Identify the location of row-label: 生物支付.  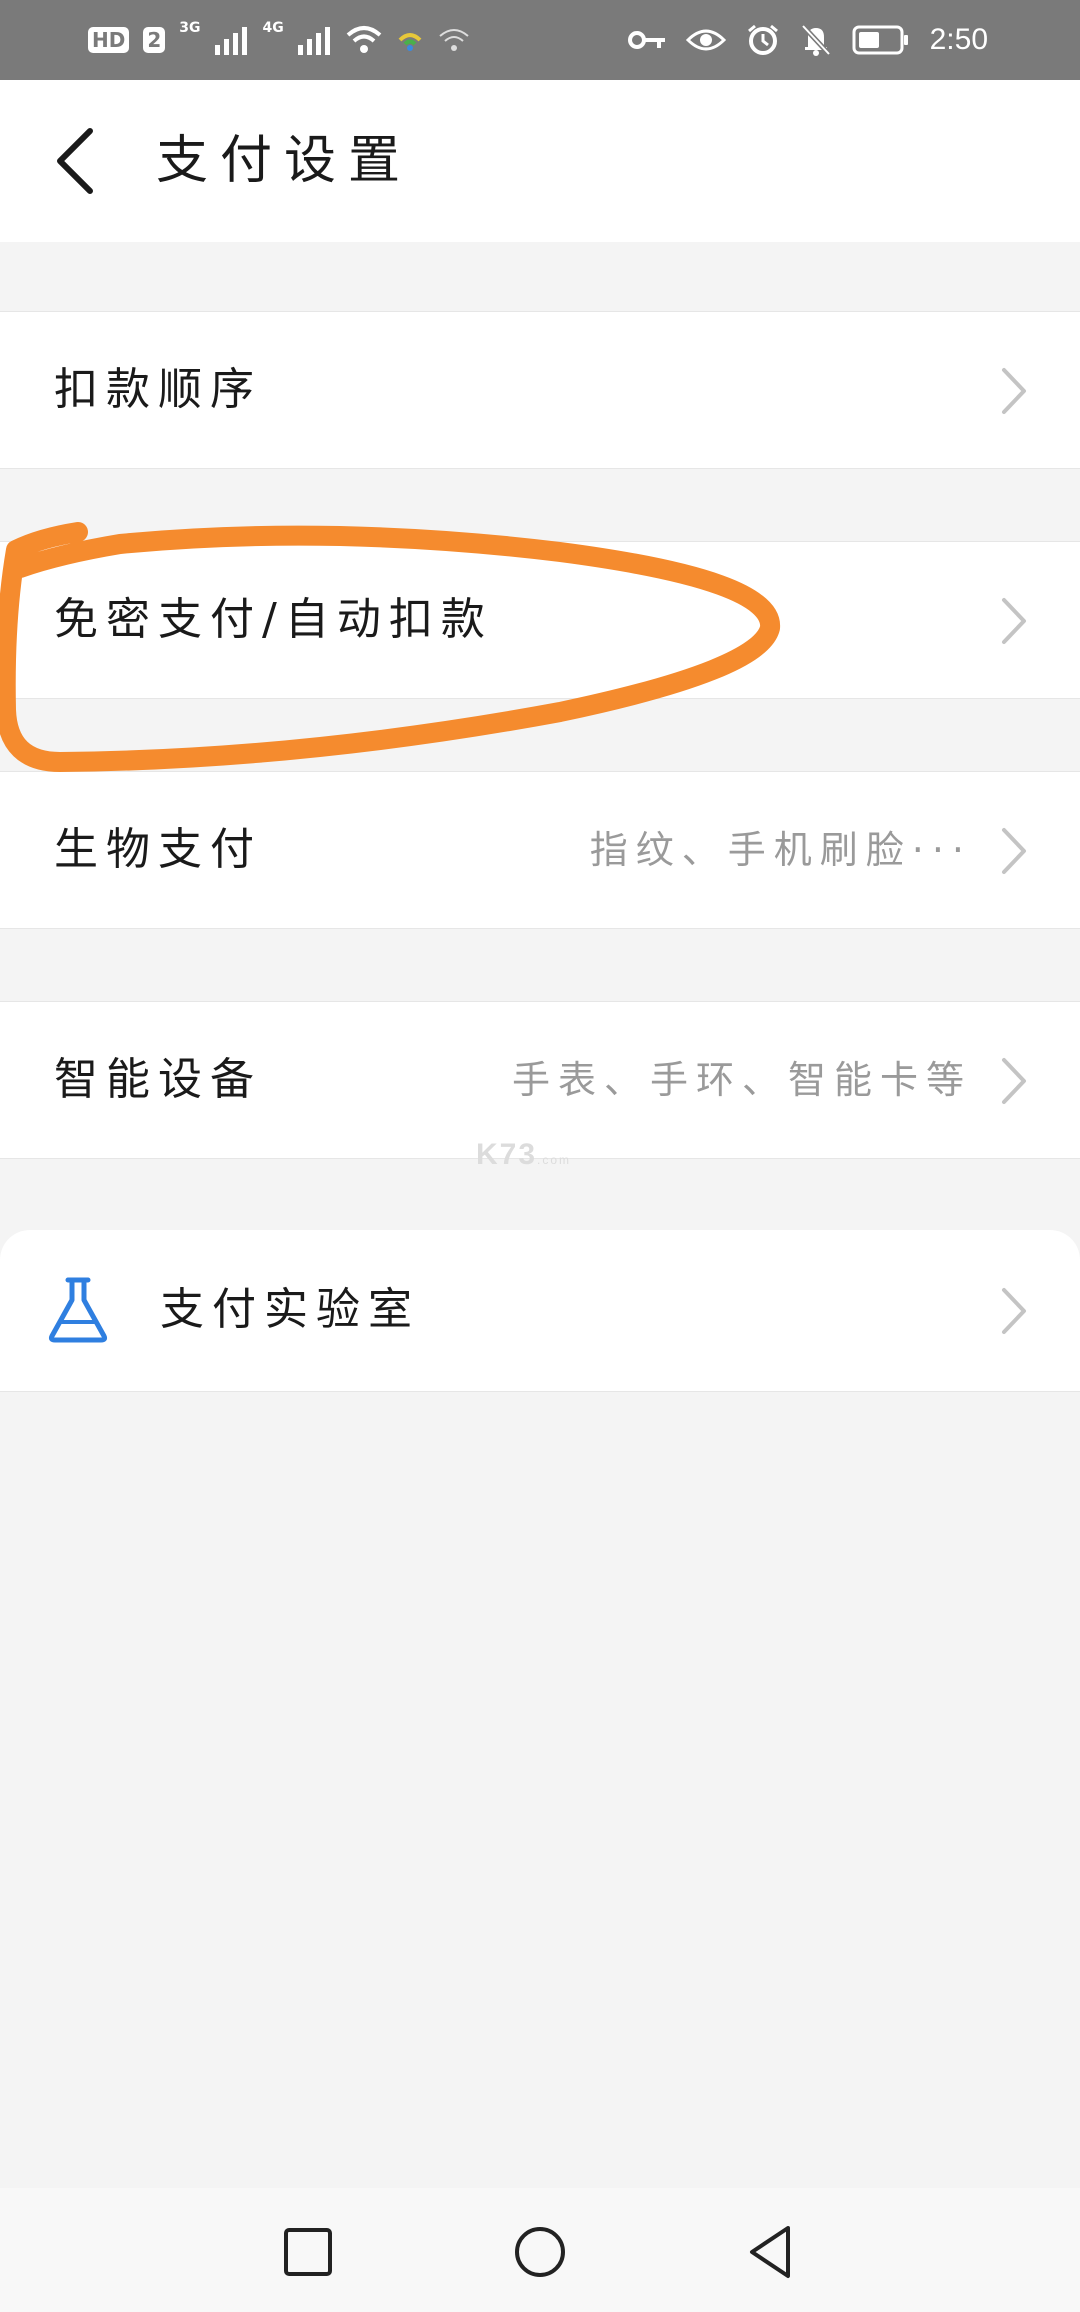
(158, 849).